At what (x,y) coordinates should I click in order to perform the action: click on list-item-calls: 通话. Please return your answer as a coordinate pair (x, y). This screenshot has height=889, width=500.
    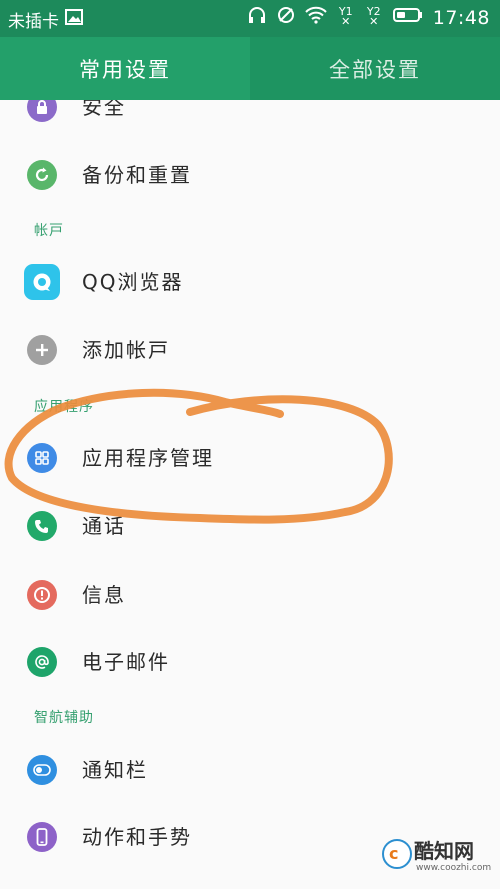
    Looking at the image, I should click on (250, 526).